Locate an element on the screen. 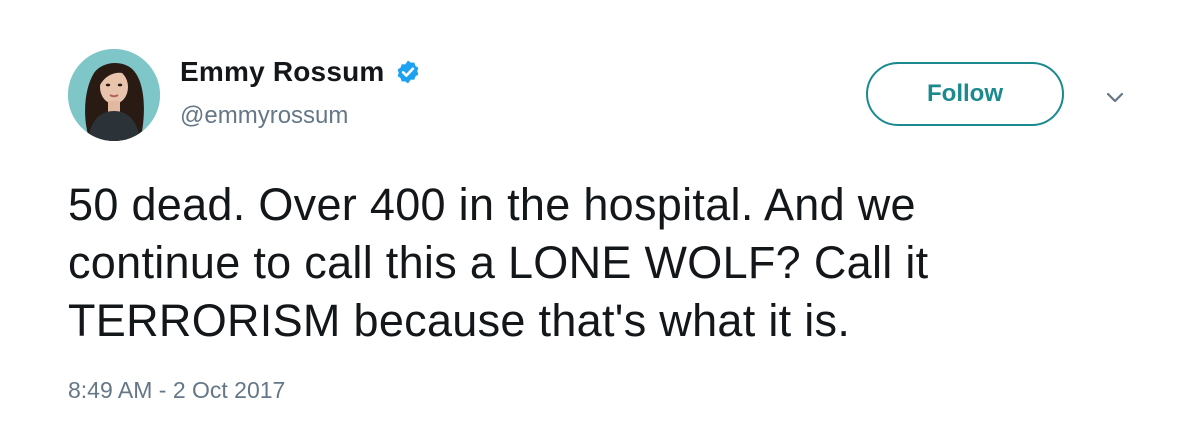  more-options-button is located at coordinates (1115, 98).